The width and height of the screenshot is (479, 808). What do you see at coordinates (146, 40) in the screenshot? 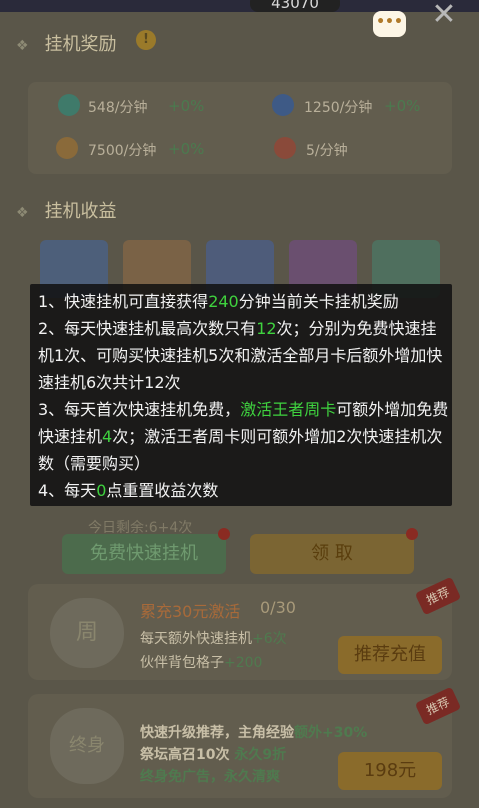
I see `info-icon: !` at bounding box center [146, 40].